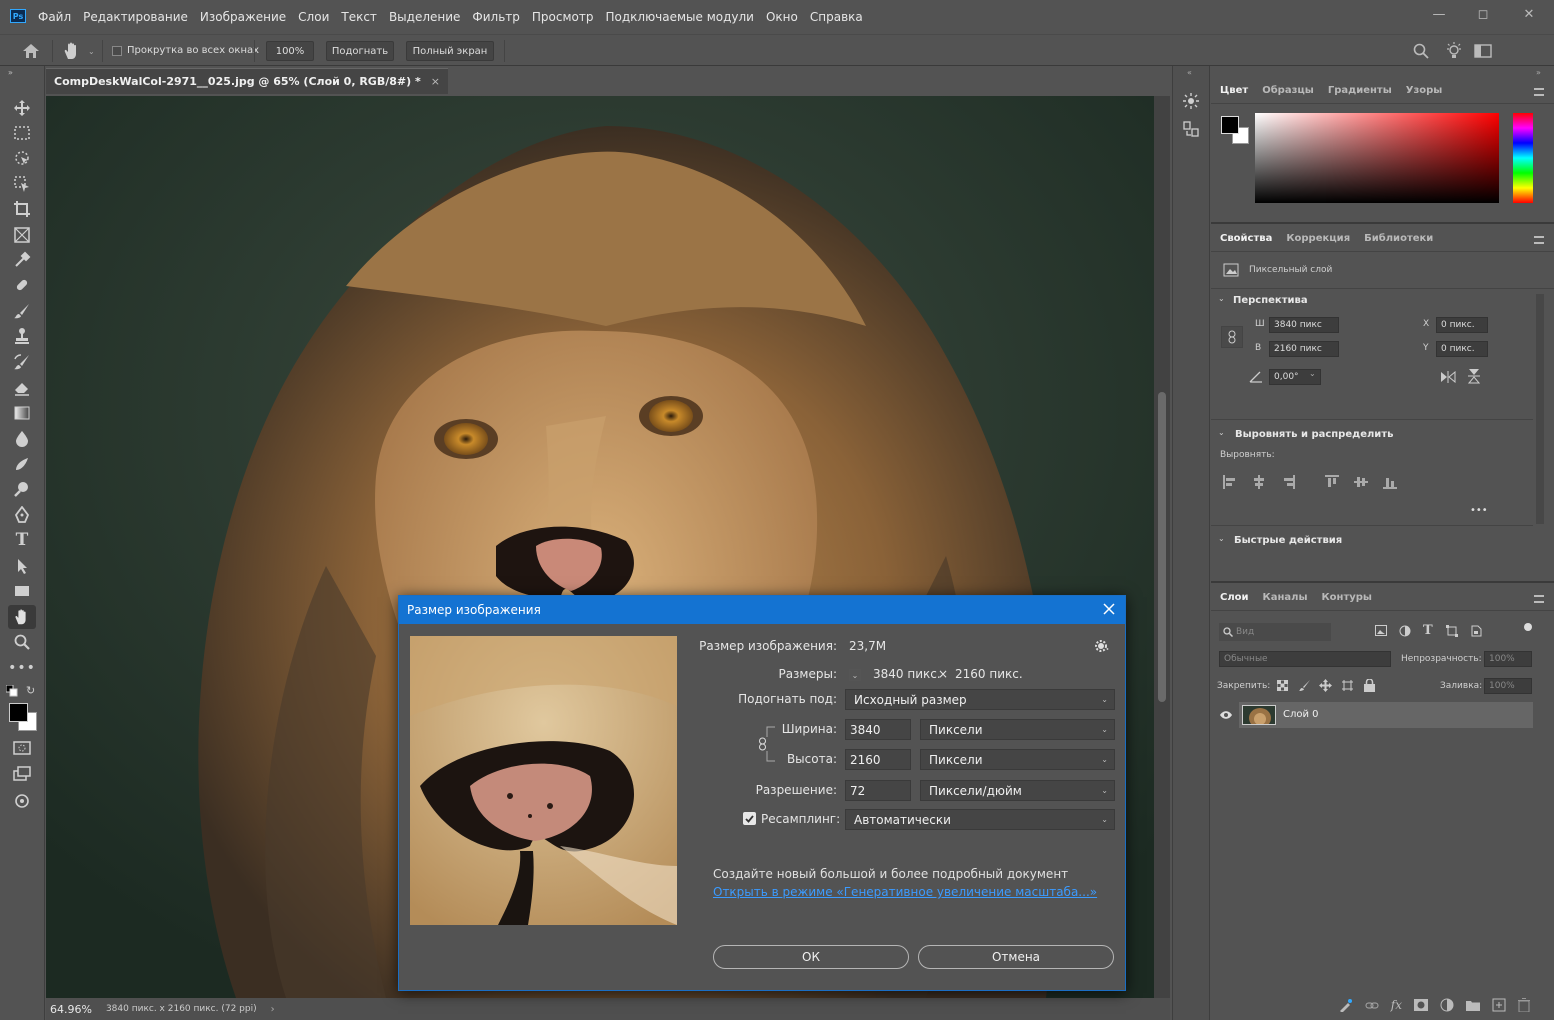 This screenshot has width=1554, height=1020. Describe the element at coordinates (1538, 72) in the screenshot. I see `collapse-panels-icon: »` at that location.